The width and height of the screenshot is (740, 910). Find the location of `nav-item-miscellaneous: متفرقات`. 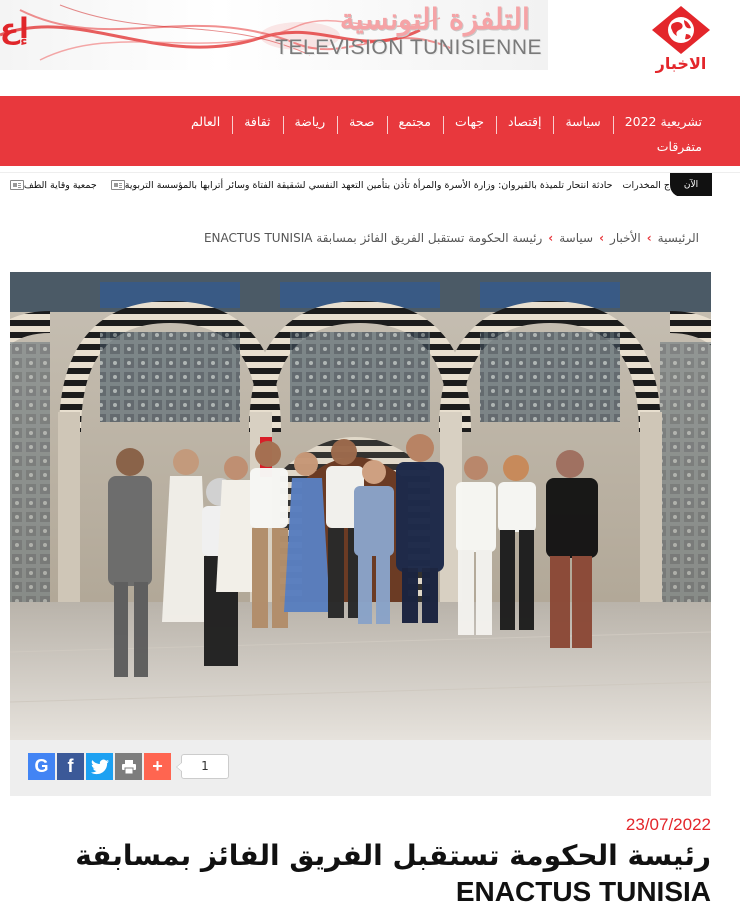

nav-item-miscellaneous: متفرقات is located at coordinates (679, 146).